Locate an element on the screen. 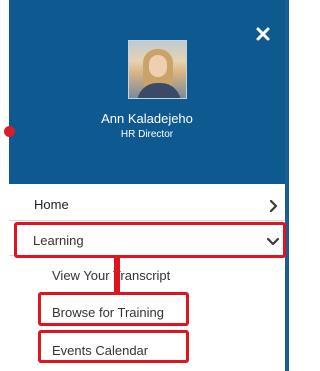  left-edge-strip is located at coordinates (4, 185).